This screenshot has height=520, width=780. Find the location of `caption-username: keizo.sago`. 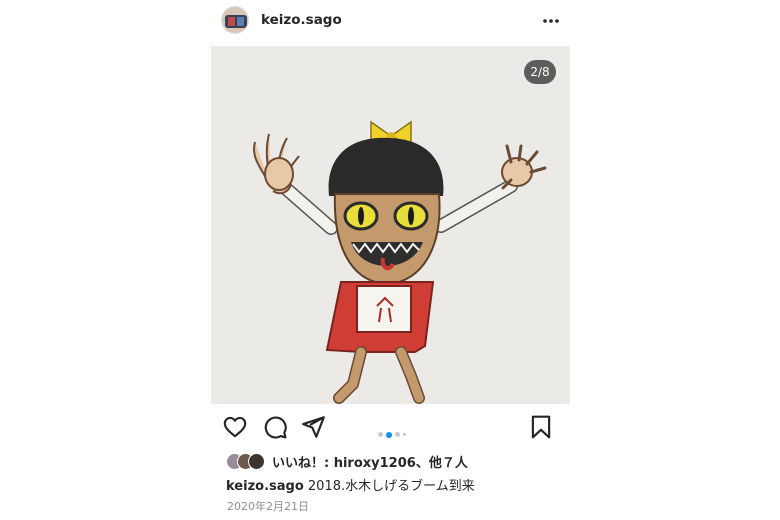

caption-username: keizo.sago is located at coordinates (265, 486).